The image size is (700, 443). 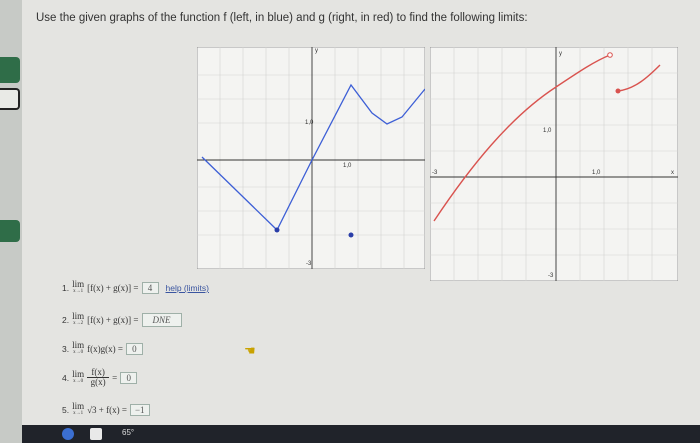 What do you see at coordinates (187, 288) in the screenshot?
I see `help-limits-link: help (limits)` at bounding box center [187, 288].